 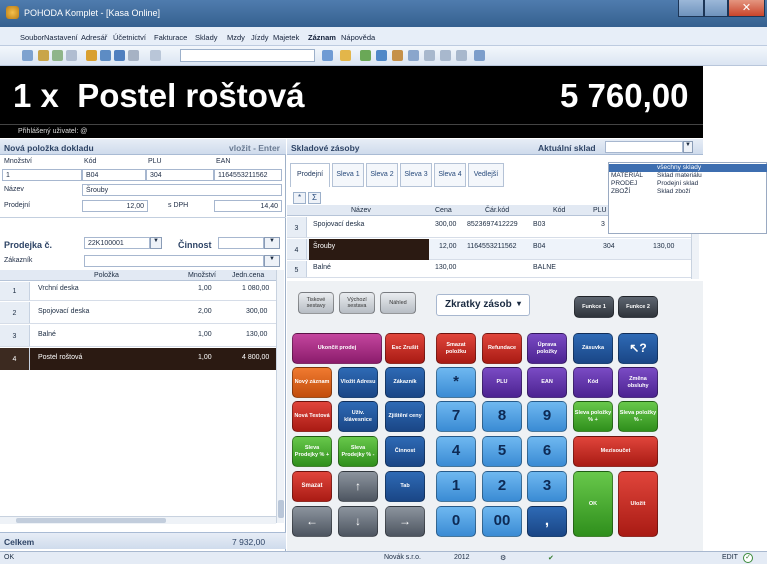 What do you see at coordinates (688, 184) in the screenshot?
I see `dropdown-option: PRODEJ Prodejní sklad` at bounding box center [688, 184].